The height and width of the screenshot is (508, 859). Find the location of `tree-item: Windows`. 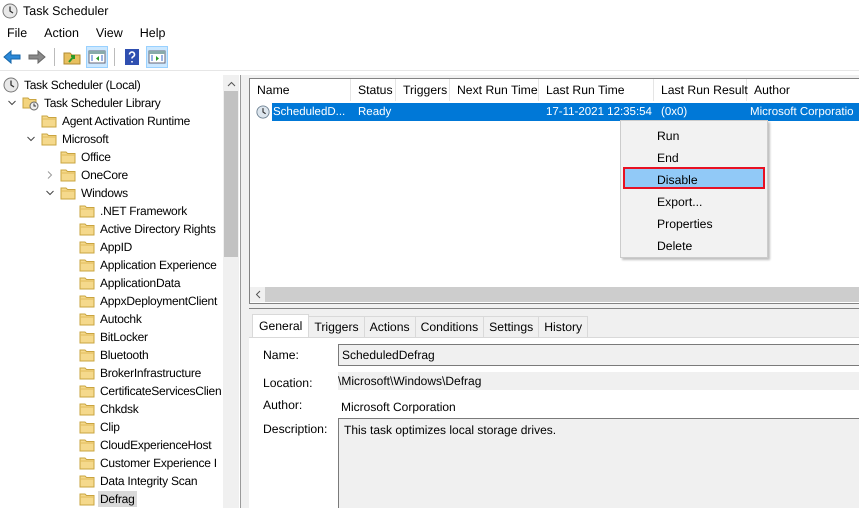

tree-item: Windows is located at coordinates (104, 193).